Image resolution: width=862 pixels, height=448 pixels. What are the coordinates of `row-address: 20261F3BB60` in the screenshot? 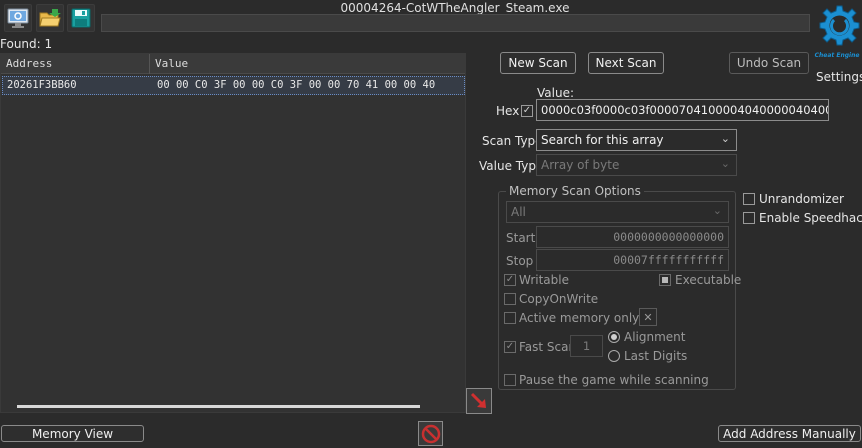 It's located at (42, 85).